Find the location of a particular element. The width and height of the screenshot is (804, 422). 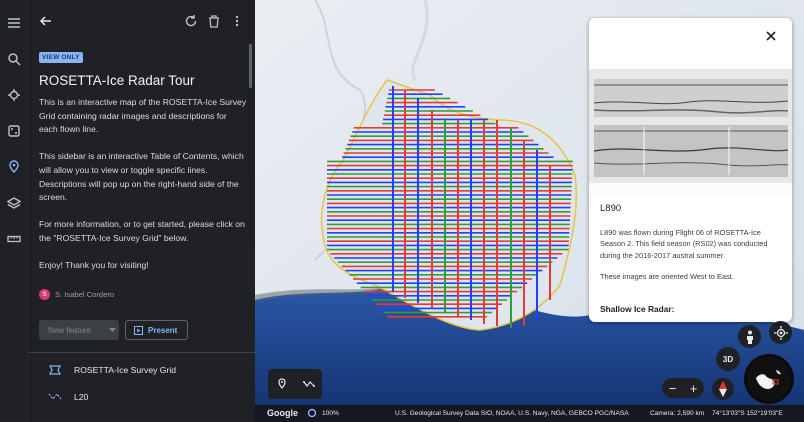

project-title: ROSETTA-Ice Radar Tour is located at coordinates (117, 80).